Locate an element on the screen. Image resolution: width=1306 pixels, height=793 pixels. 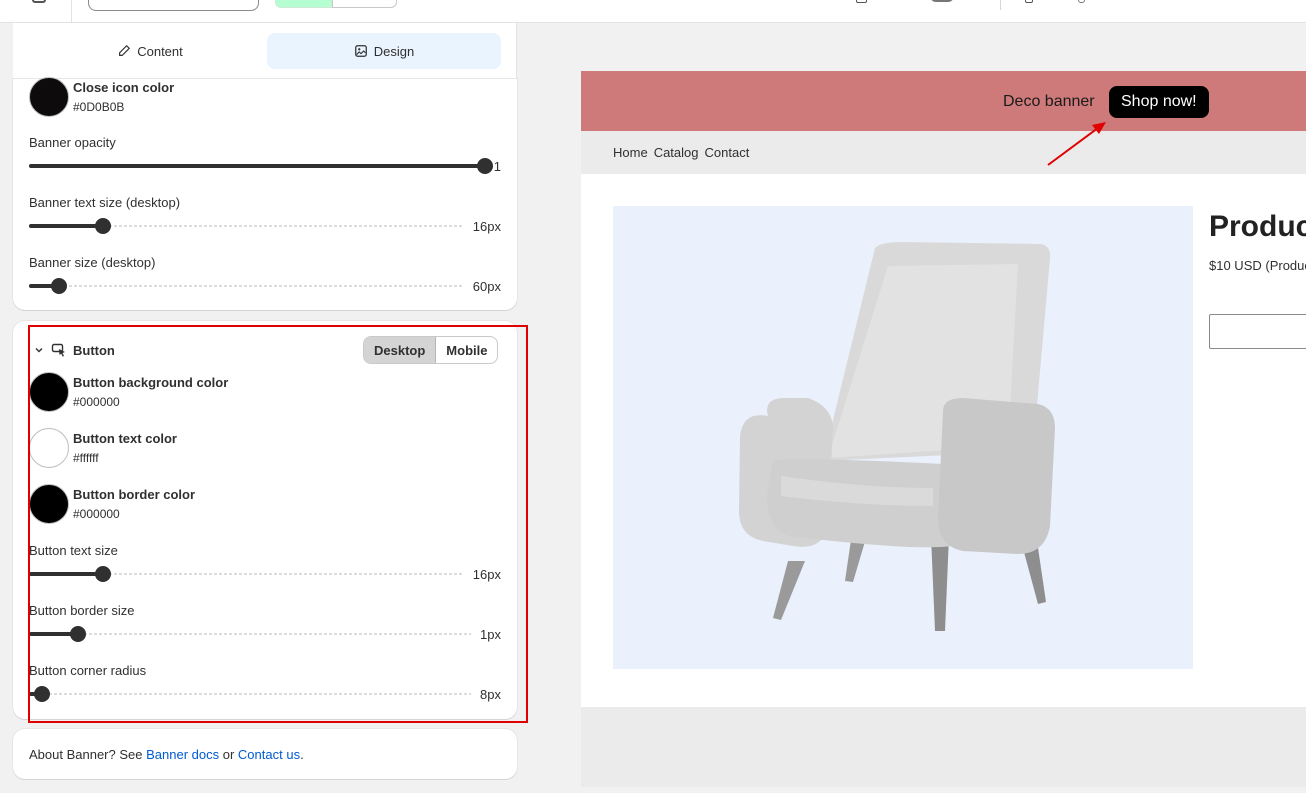
button-section-header: Button is located at coordinates (74, 350).